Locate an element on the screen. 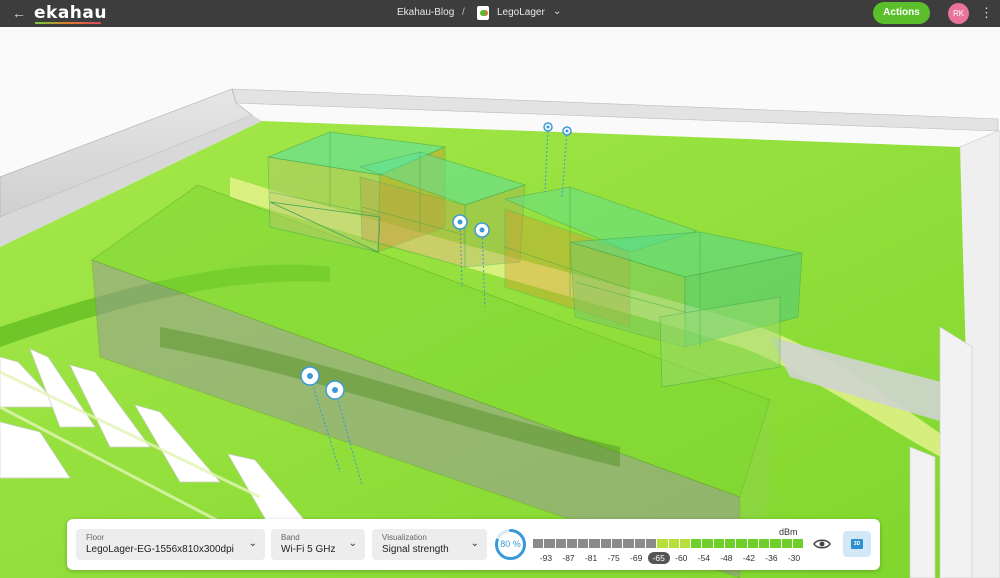 The height and width of the screenshot is (578, 1000). visualization-label: Visualization is located at coordinates (404, 537).